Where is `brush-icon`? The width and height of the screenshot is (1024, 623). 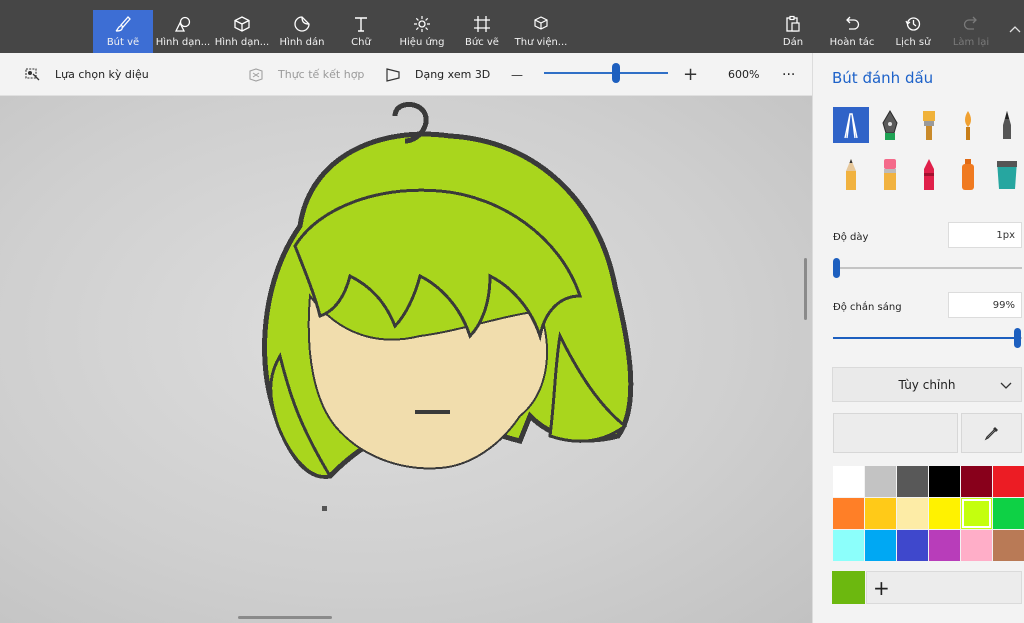 brush-icon is located at coordinates (123, 24).